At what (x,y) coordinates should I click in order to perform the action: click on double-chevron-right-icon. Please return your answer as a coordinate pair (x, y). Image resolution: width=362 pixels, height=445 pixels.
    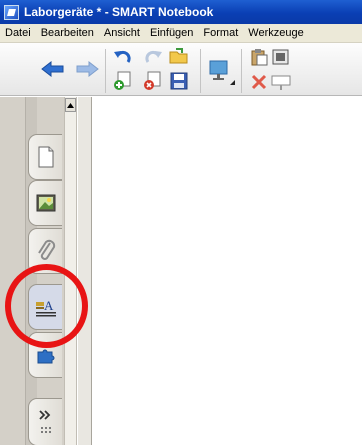
    Looking at the image, I should click on (44, 421).